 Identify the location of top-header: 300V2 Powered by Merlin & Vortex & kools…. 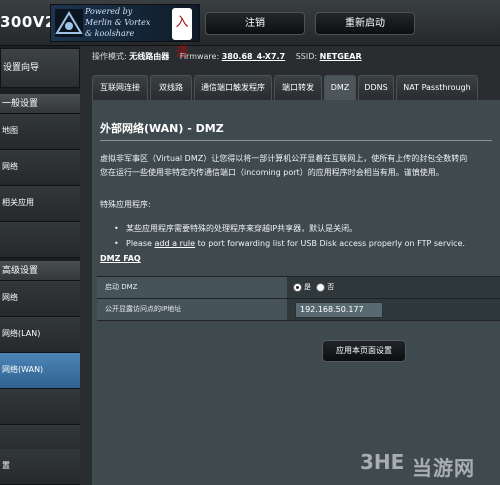
(250, 30).